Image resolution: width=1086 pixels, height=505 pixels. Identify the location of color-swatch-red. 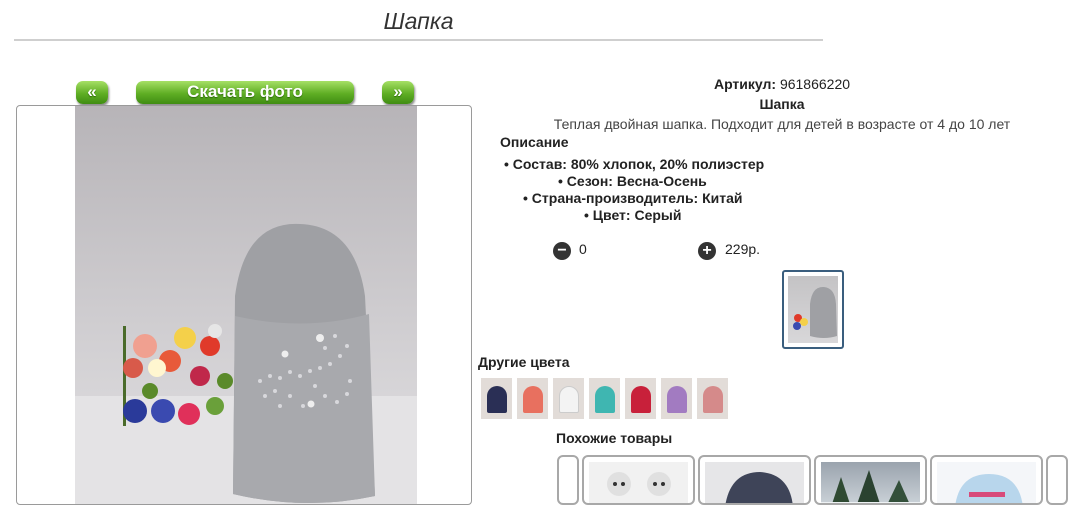
(640, 398).